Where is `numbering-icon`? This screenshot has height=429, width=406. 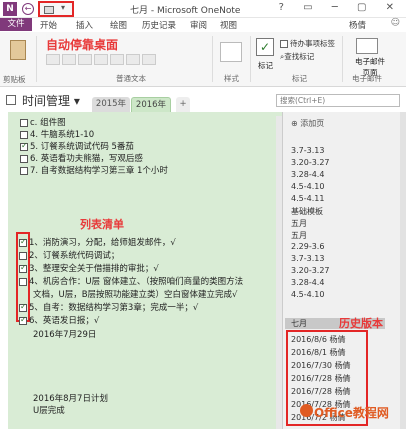
numbering-icon is located at coordinates (149, 59).